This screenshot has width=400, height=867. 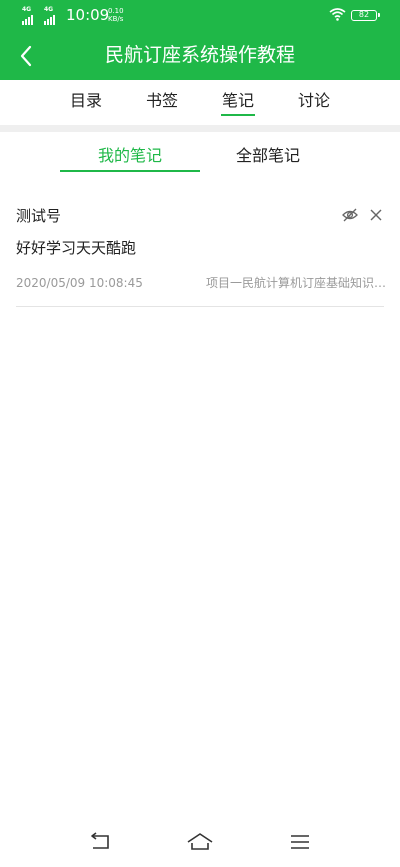 What do you see at coordinates (238, 103) in the screenshot?
I see `tab-notes: 笔记` at bounding box center [238, 103].